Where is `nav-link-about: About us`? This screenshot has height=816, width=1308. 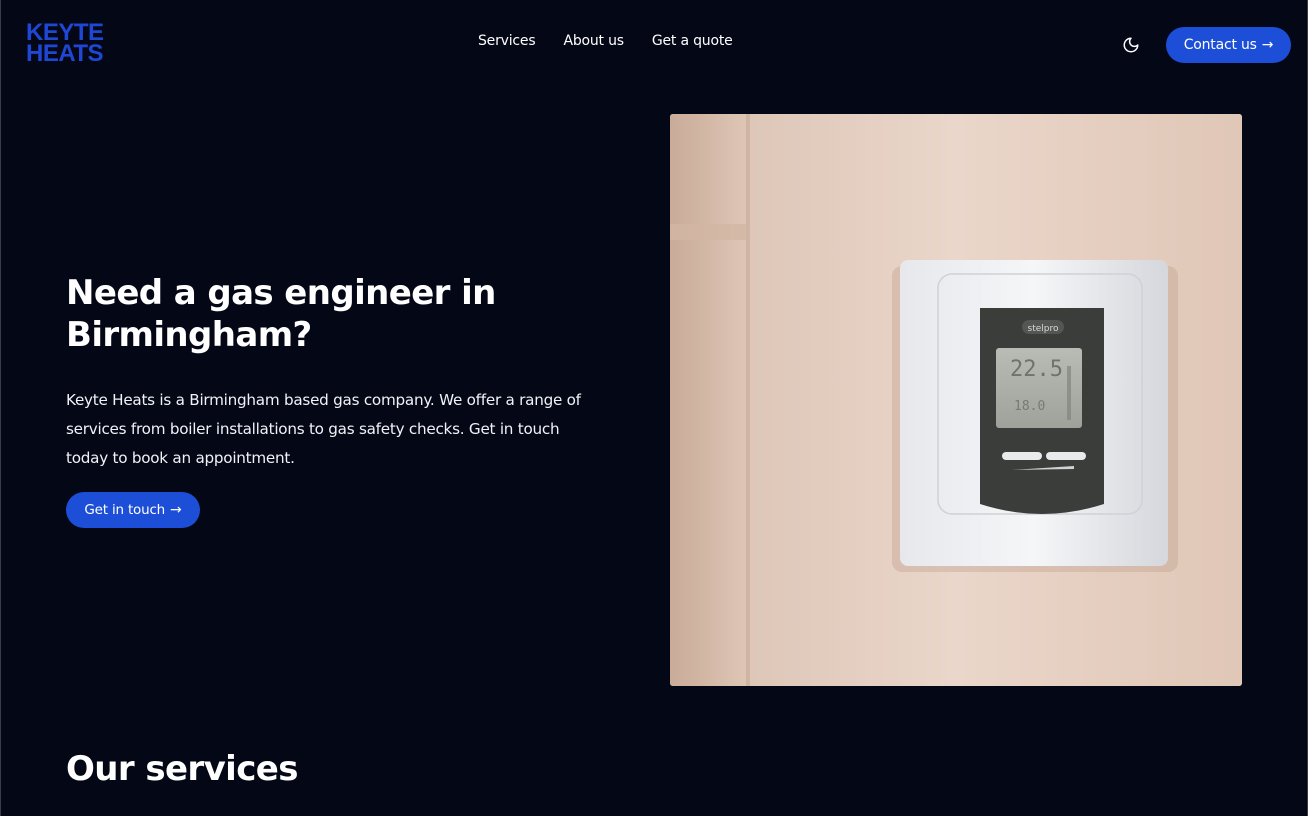
nav-link-about: About us is located at coordinates (593, 41).